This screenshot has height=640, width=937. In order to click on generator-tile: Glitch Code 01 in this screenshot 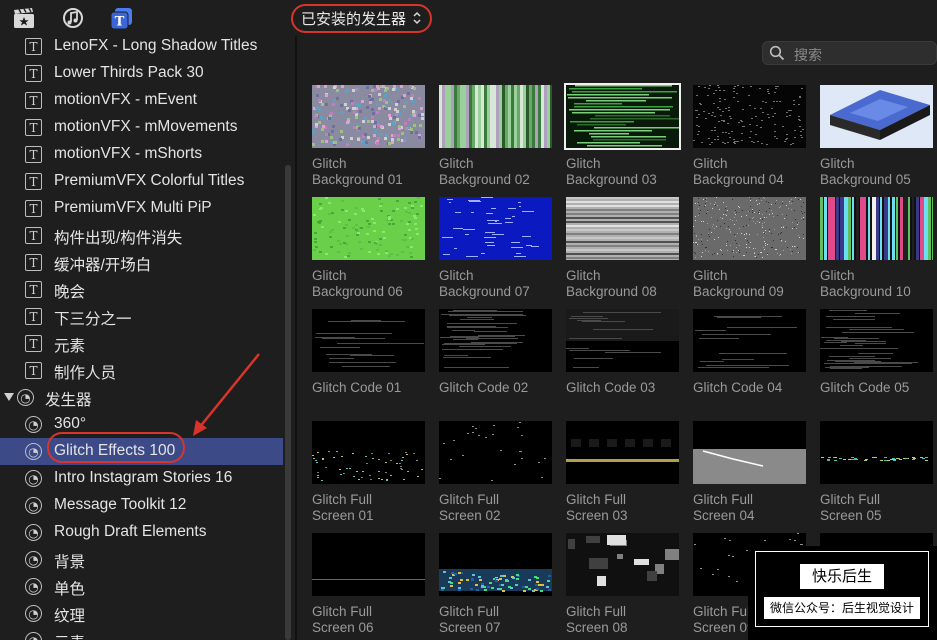, I will do `click(368, 352)`.